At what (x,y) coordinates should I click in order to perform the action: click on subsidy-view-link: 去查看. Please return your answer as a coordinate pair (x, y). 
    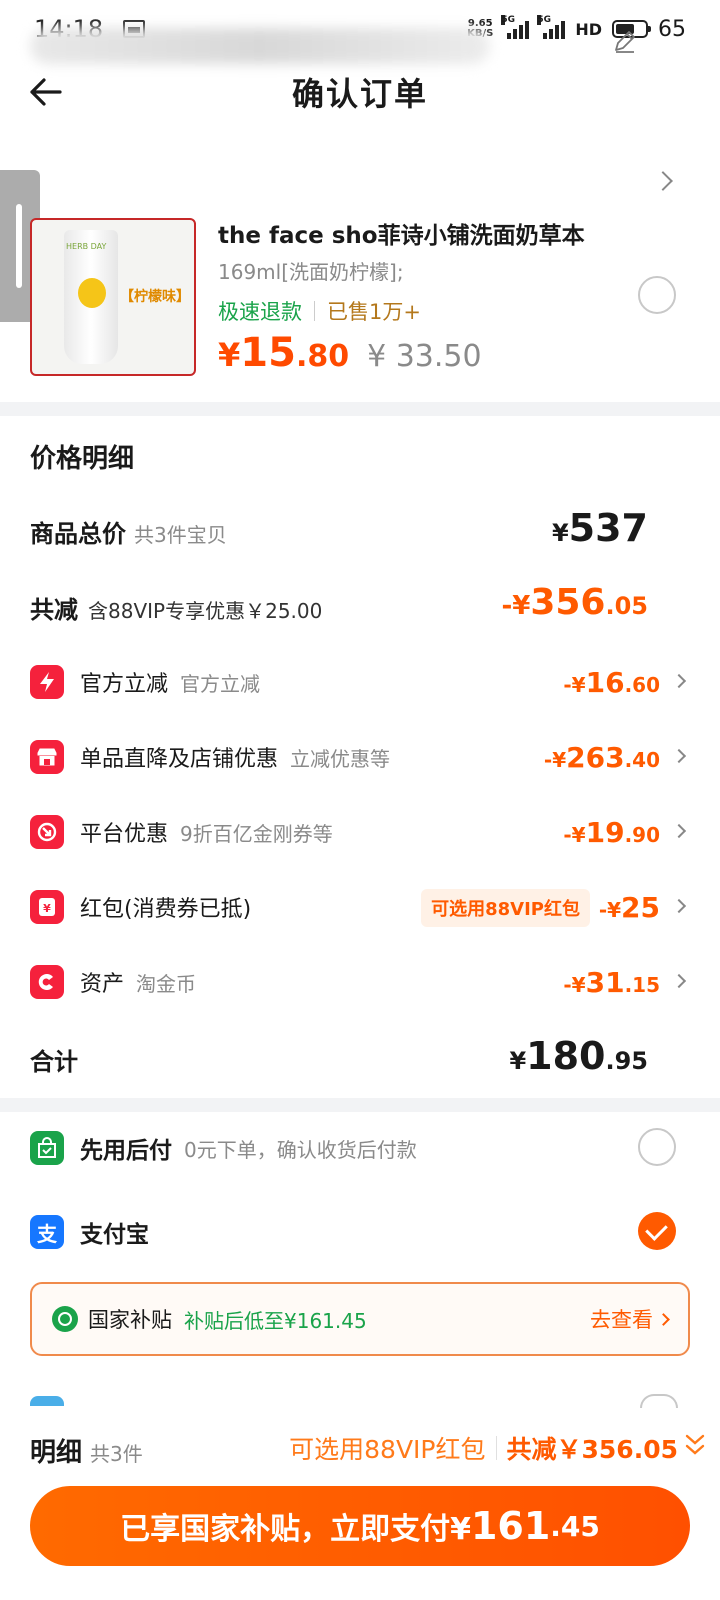
    Looking at the image, I should click on (630, 1319).